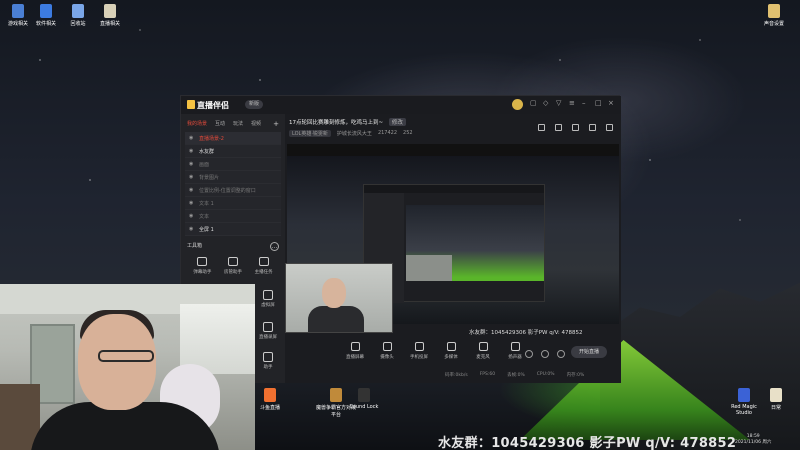 This screenshot has height=450, width=800. What do you see at coordinates (546, 103) in the screenshot?
I see `gift-icon: ◇` at bounding box center [546, 103].